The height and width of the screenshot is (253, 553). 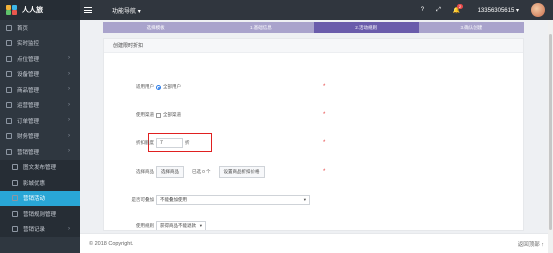 I want to click on rule-control: 获得商品不能退款 ▾, so click(x=181, y=225).